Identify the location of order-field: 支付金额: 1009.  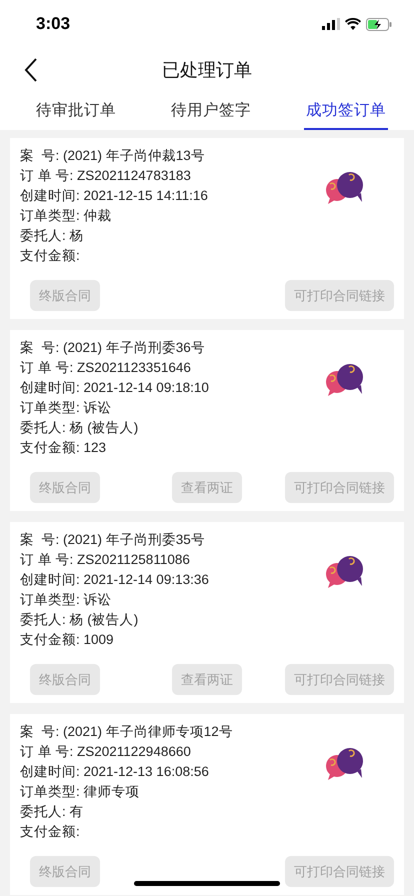
(67, 640).